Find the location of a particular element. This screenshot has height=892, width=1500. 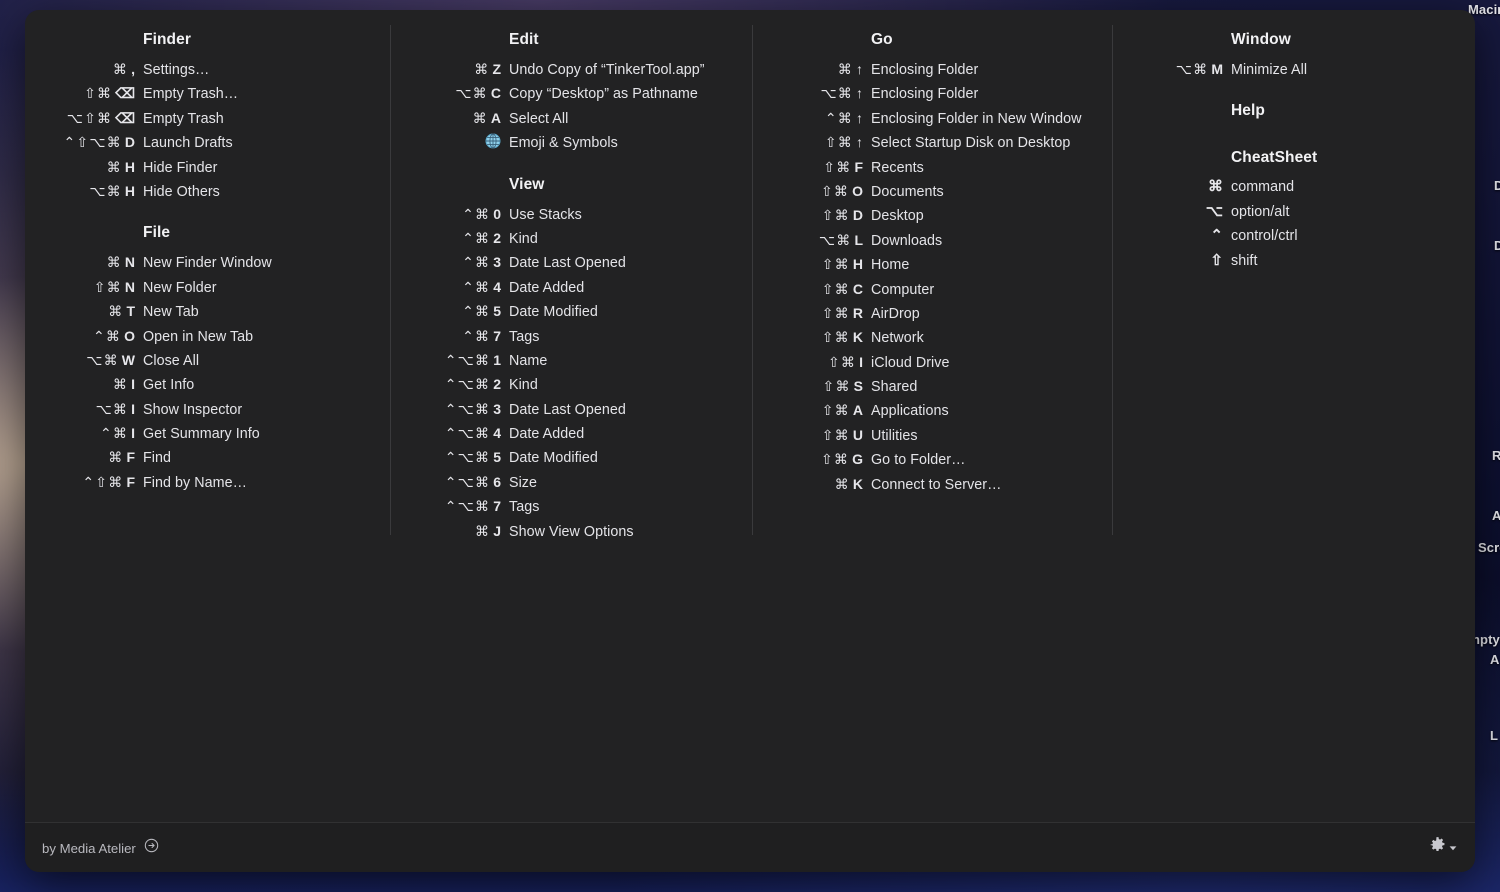

arrow-right-circle-icon is located at coordinates (151, 848).